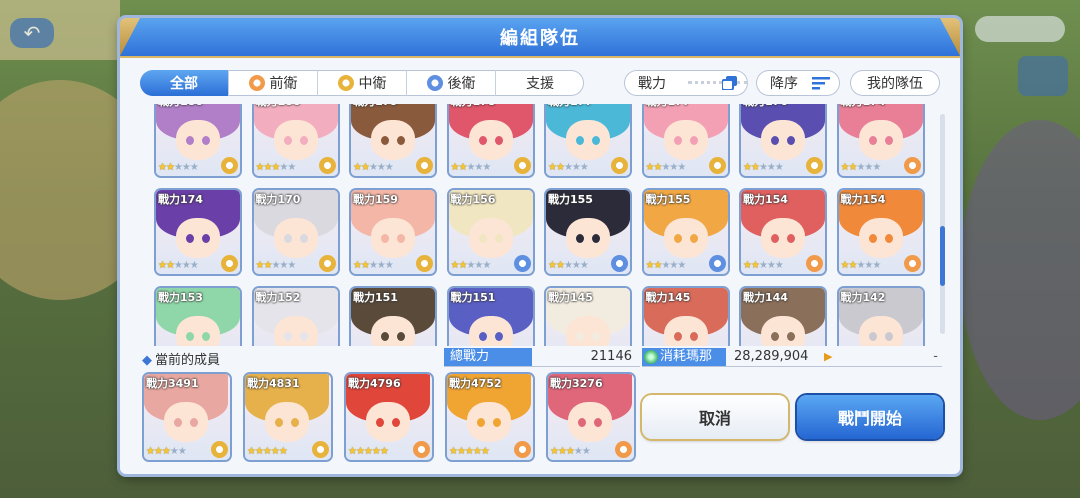  What do you see at coordinates (715, 417) in the screenshot?
I see `cancel-button: 取消` at bounding box center [715, 417].